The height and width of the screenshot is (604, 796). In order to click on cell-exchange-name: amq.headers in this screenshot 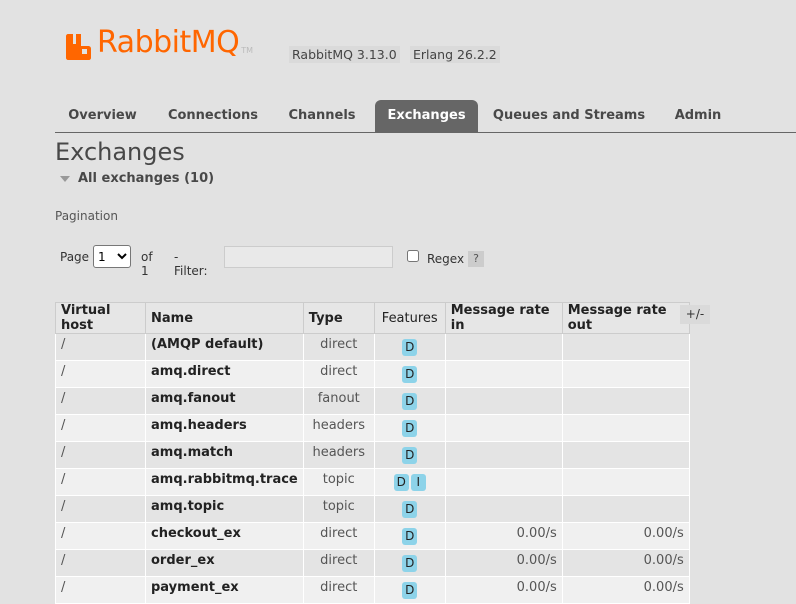, I will do `click(224, 428)`.